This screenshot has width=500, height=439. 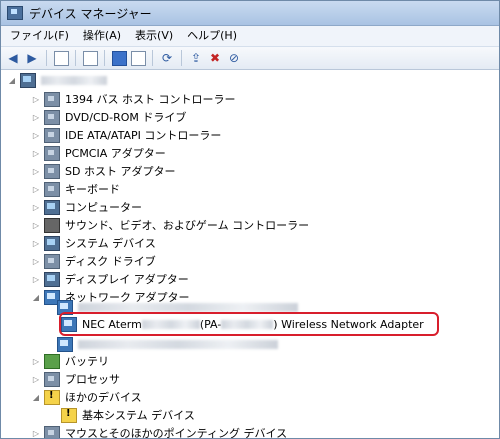 I want to click on tree-item-label: DVD/CD-ROM ドライブ, so click(x=126, y=117).